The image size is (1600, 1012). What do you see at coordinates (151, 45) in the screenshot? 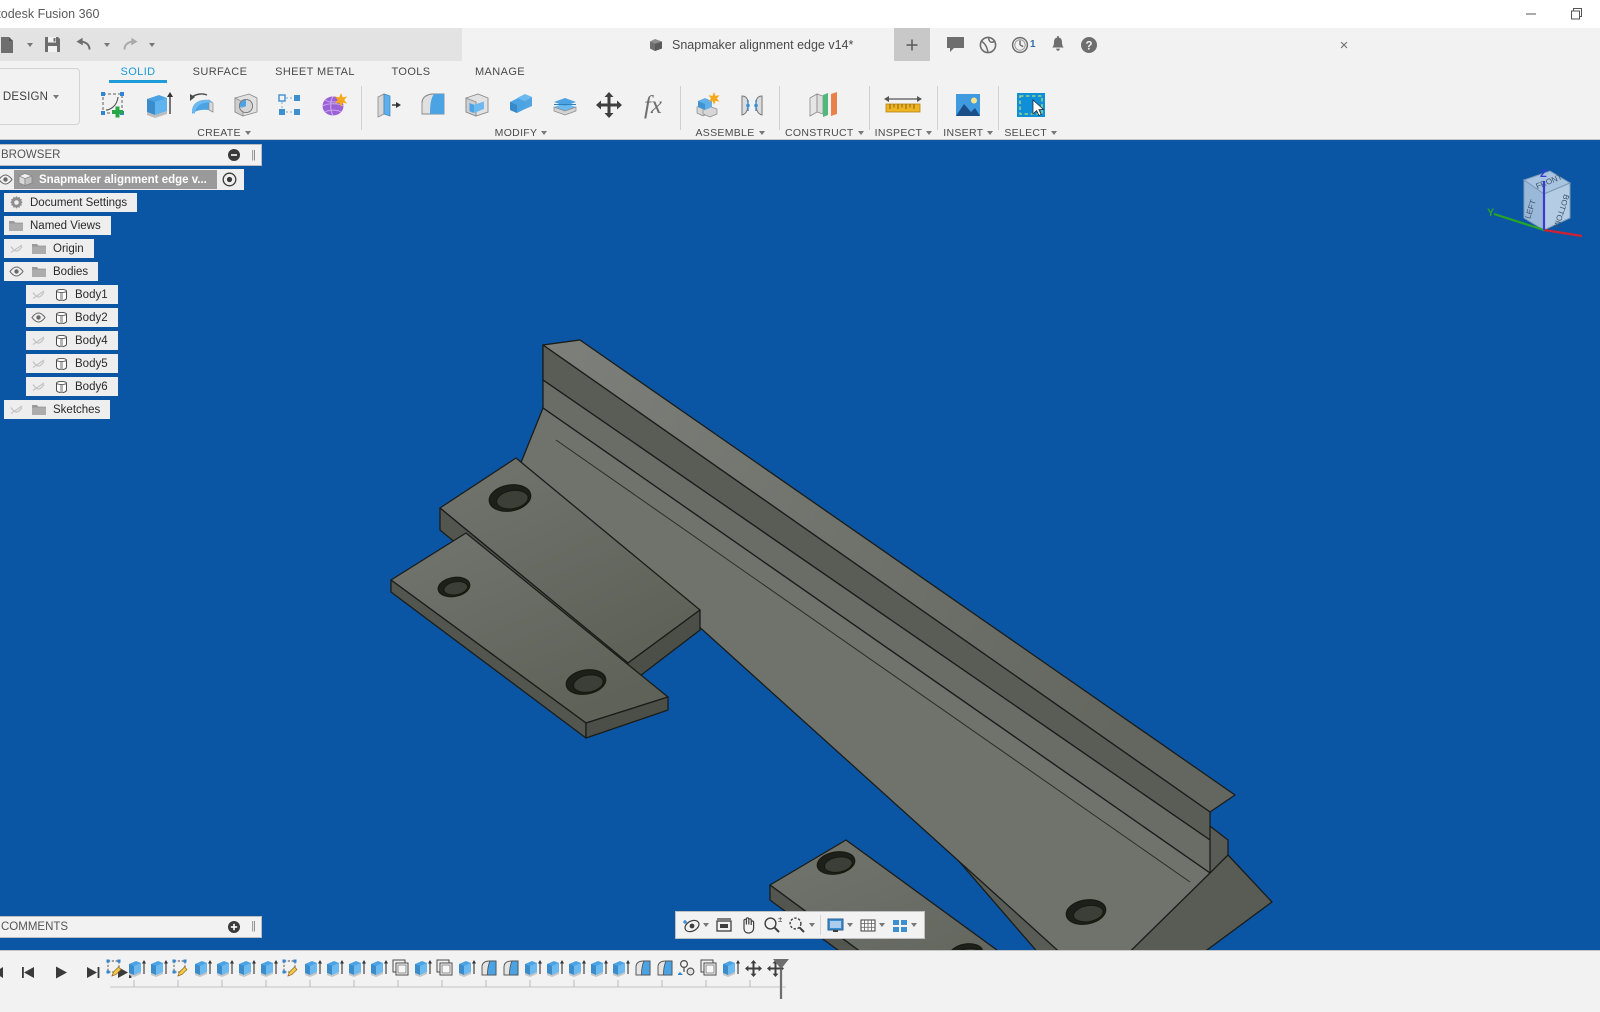
I see `redo-caret-icon` at bounding box center [151, 45].